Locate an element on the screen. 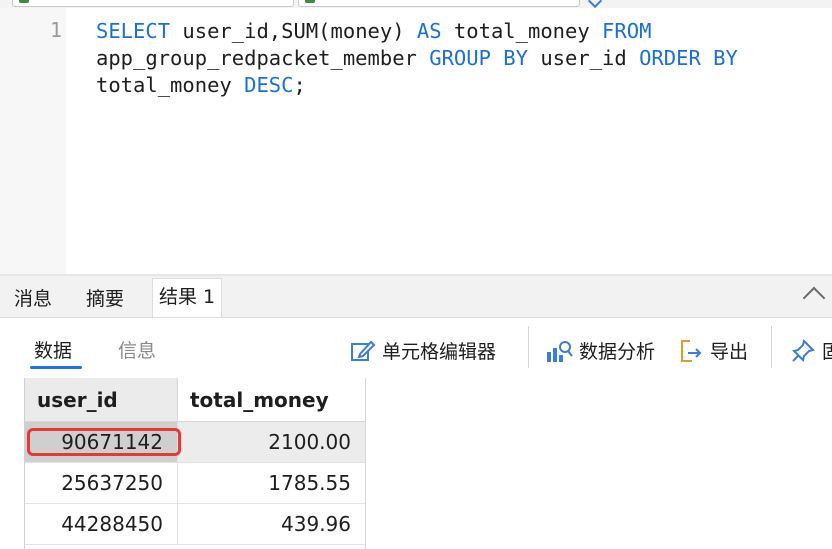 This screenshot has height=549, width=832. sql-text: user_id,SUM(money) is located at coordinates (293, 31).